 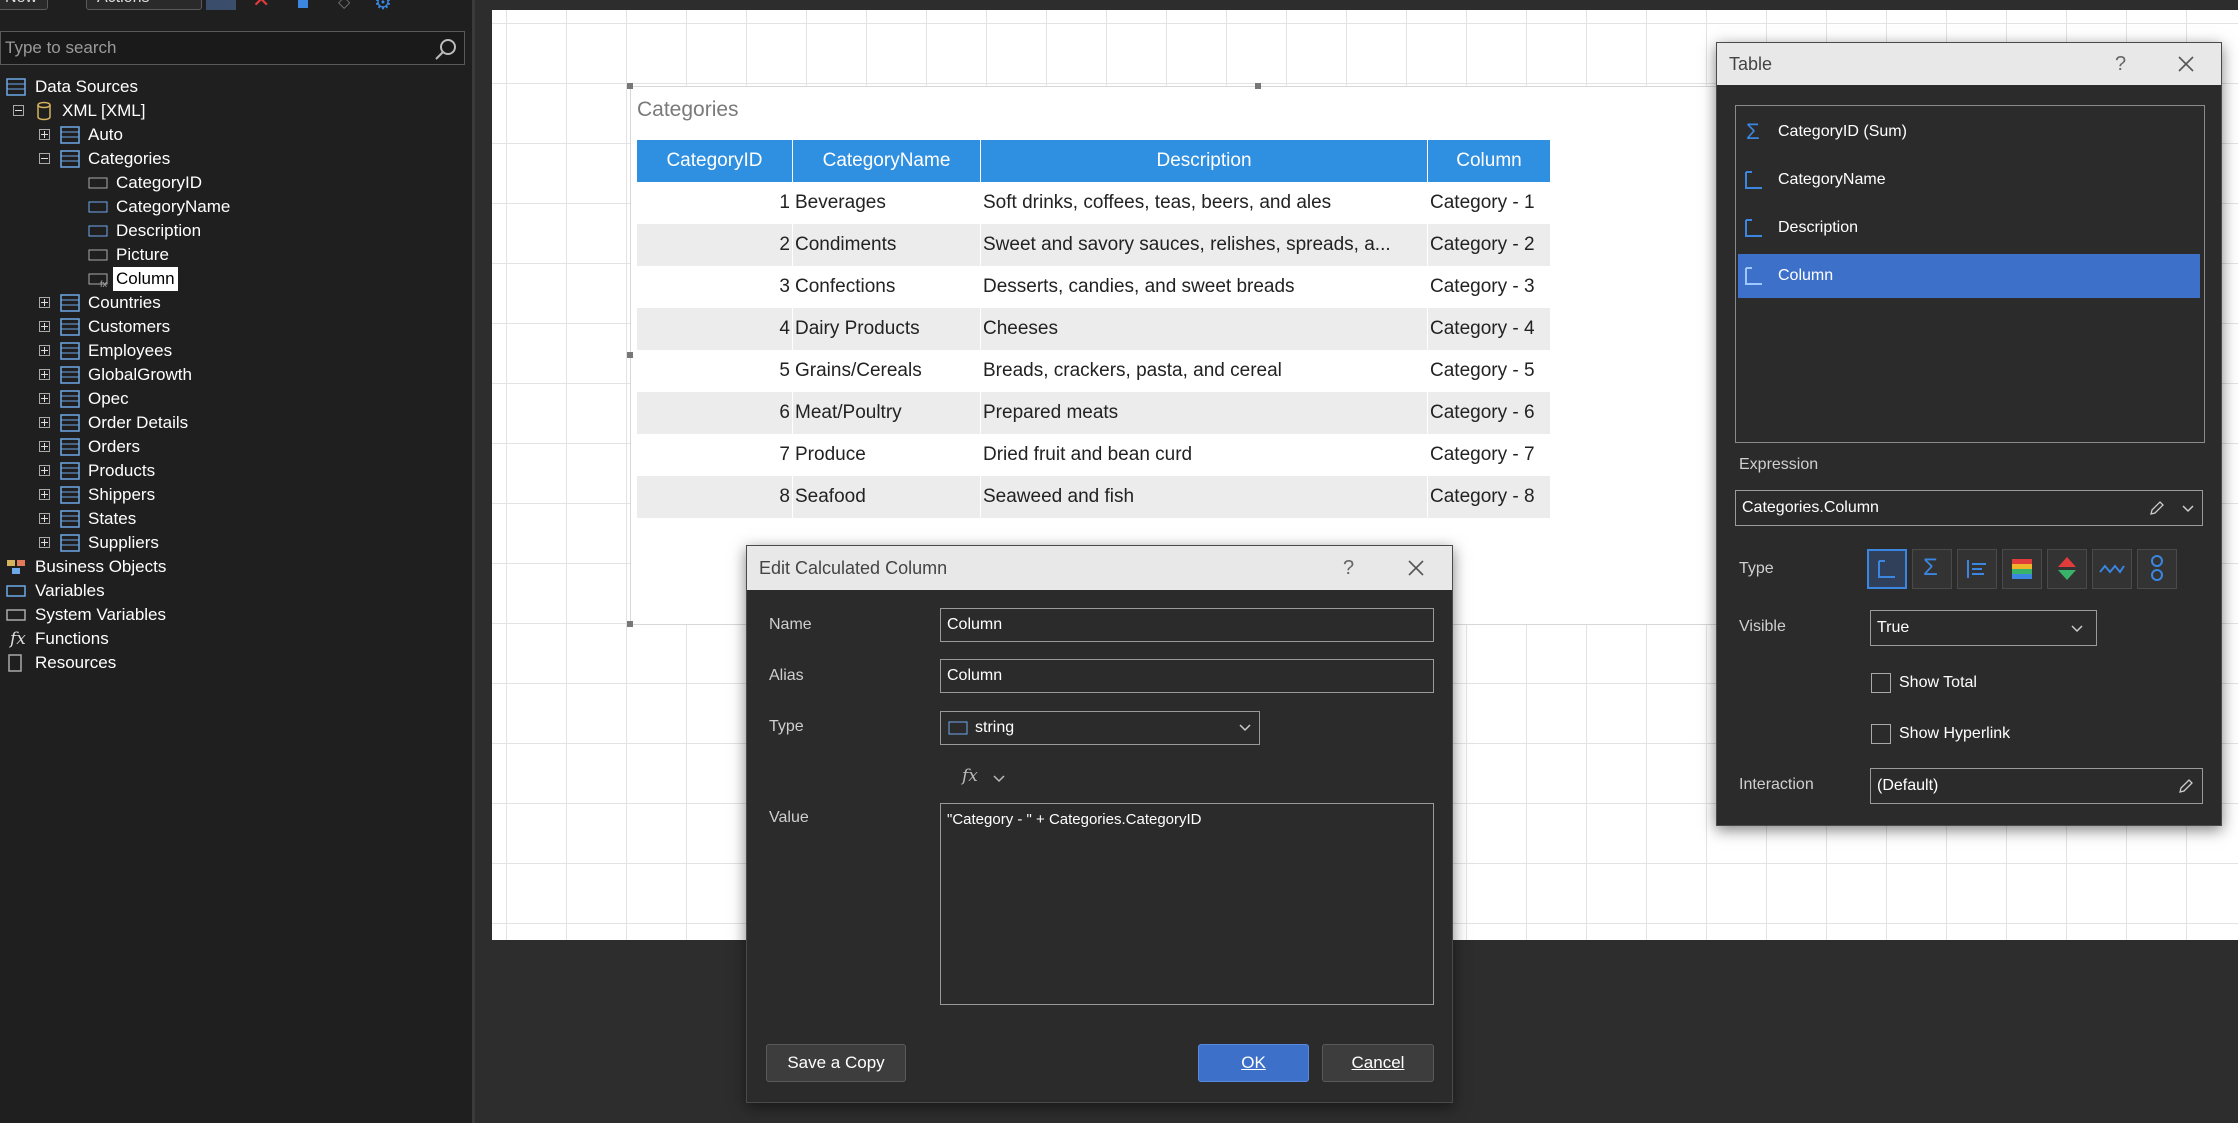 What do you see at coordinates (715, 497) in the screenshot?
I see `table-cell: 8` at bounding box center [715, 497].